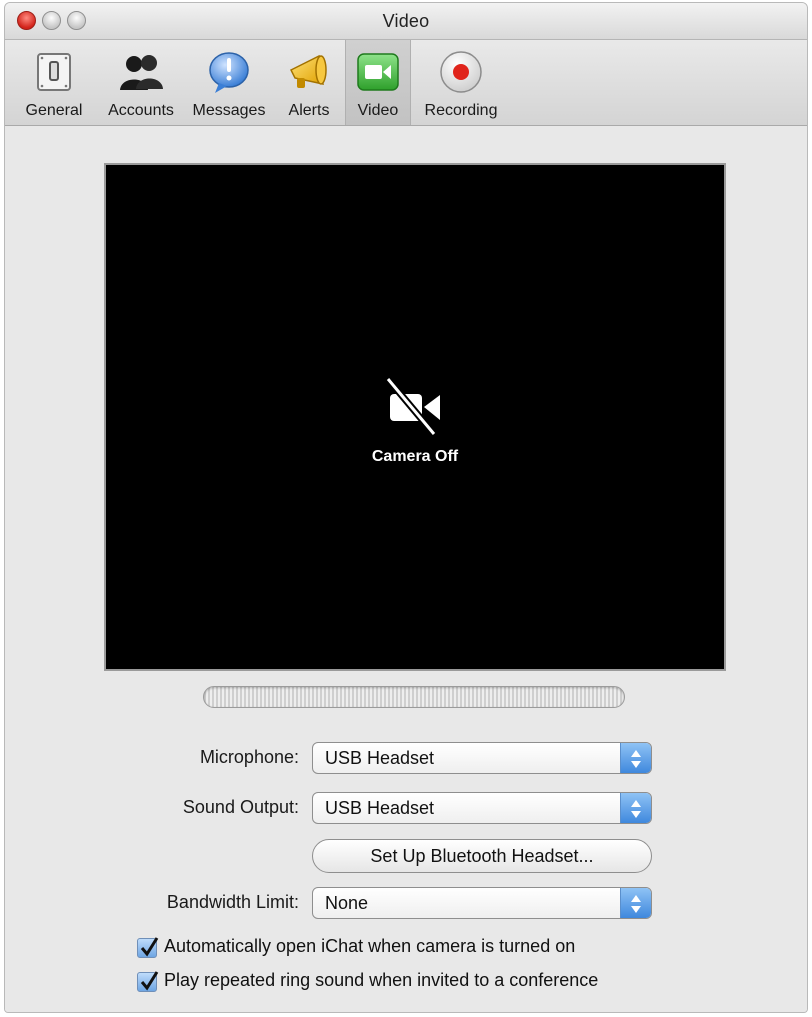 Image resolution: width=812 pixels, height=1017 pixels. I want to click on repeat-ring-checkbox, so click(148, 981).